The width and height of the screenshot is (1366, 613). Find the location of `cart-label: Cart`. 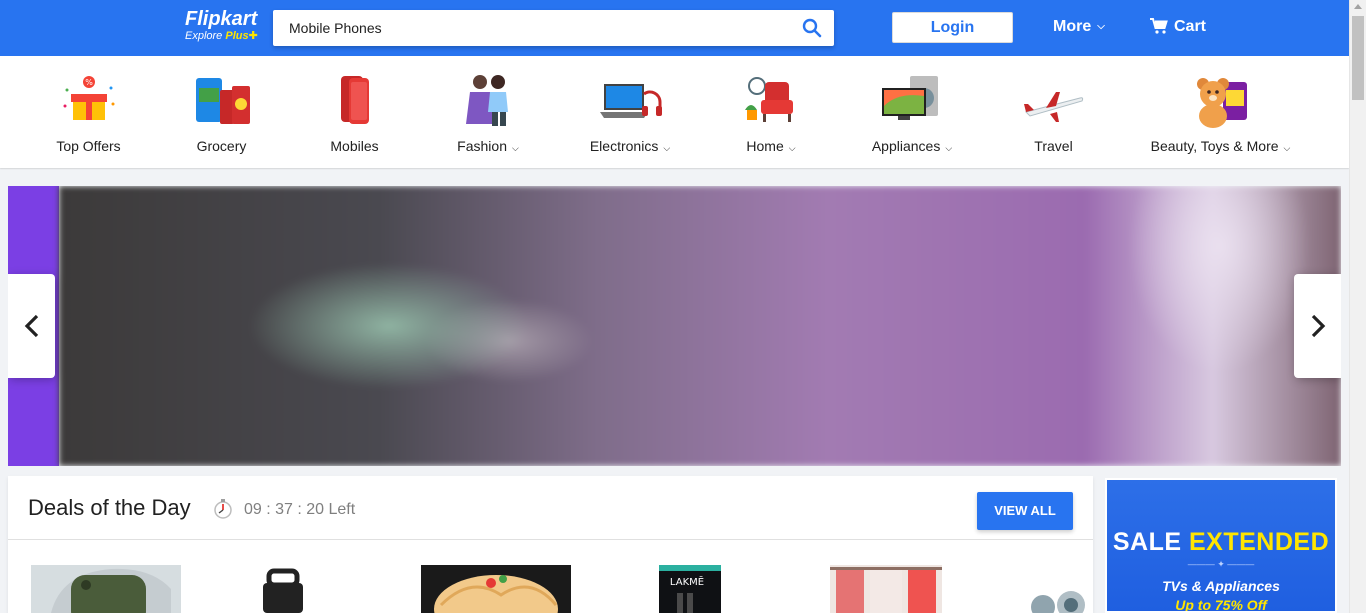

cart-label: Cart is located at coordinates (1190, 26).